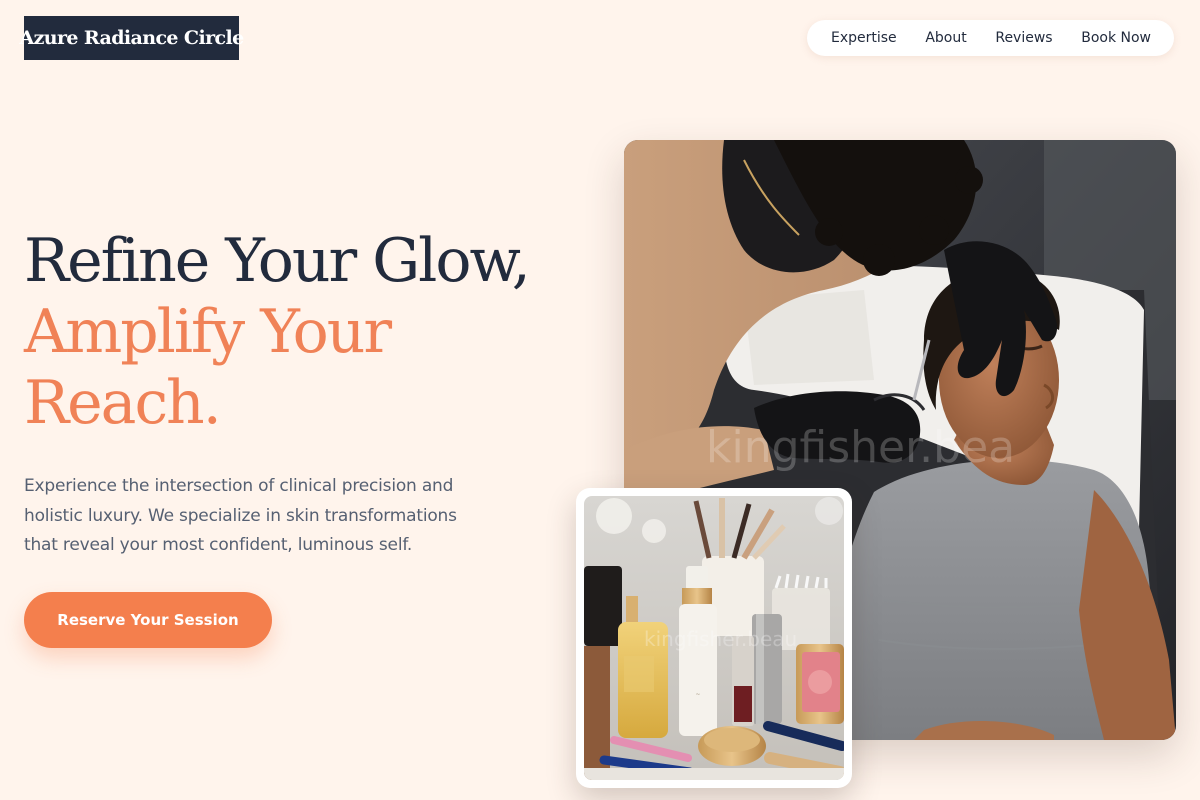 The height and width of the screenshot is (800, 1200). Describe the element at coordinates (148, 620) in the screenshot. I see `reserve-session-button: Reserve Your Session` at that location.